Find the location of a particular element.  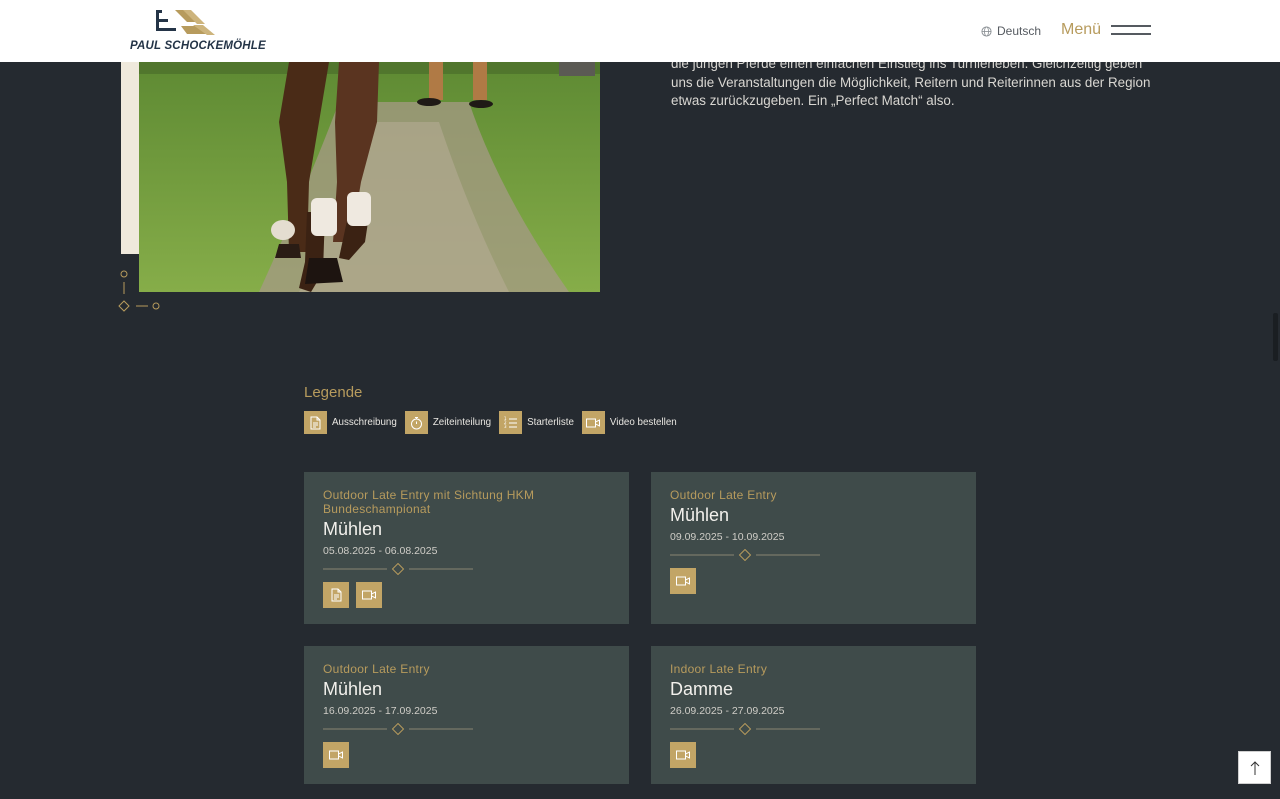

hamburger-icon is located at coordinates (1131, 31).